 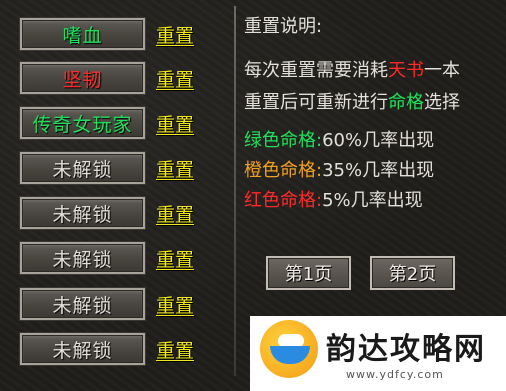 I want to click on rate-orange-value: 35%几率出现, so click(x=378, y=170).